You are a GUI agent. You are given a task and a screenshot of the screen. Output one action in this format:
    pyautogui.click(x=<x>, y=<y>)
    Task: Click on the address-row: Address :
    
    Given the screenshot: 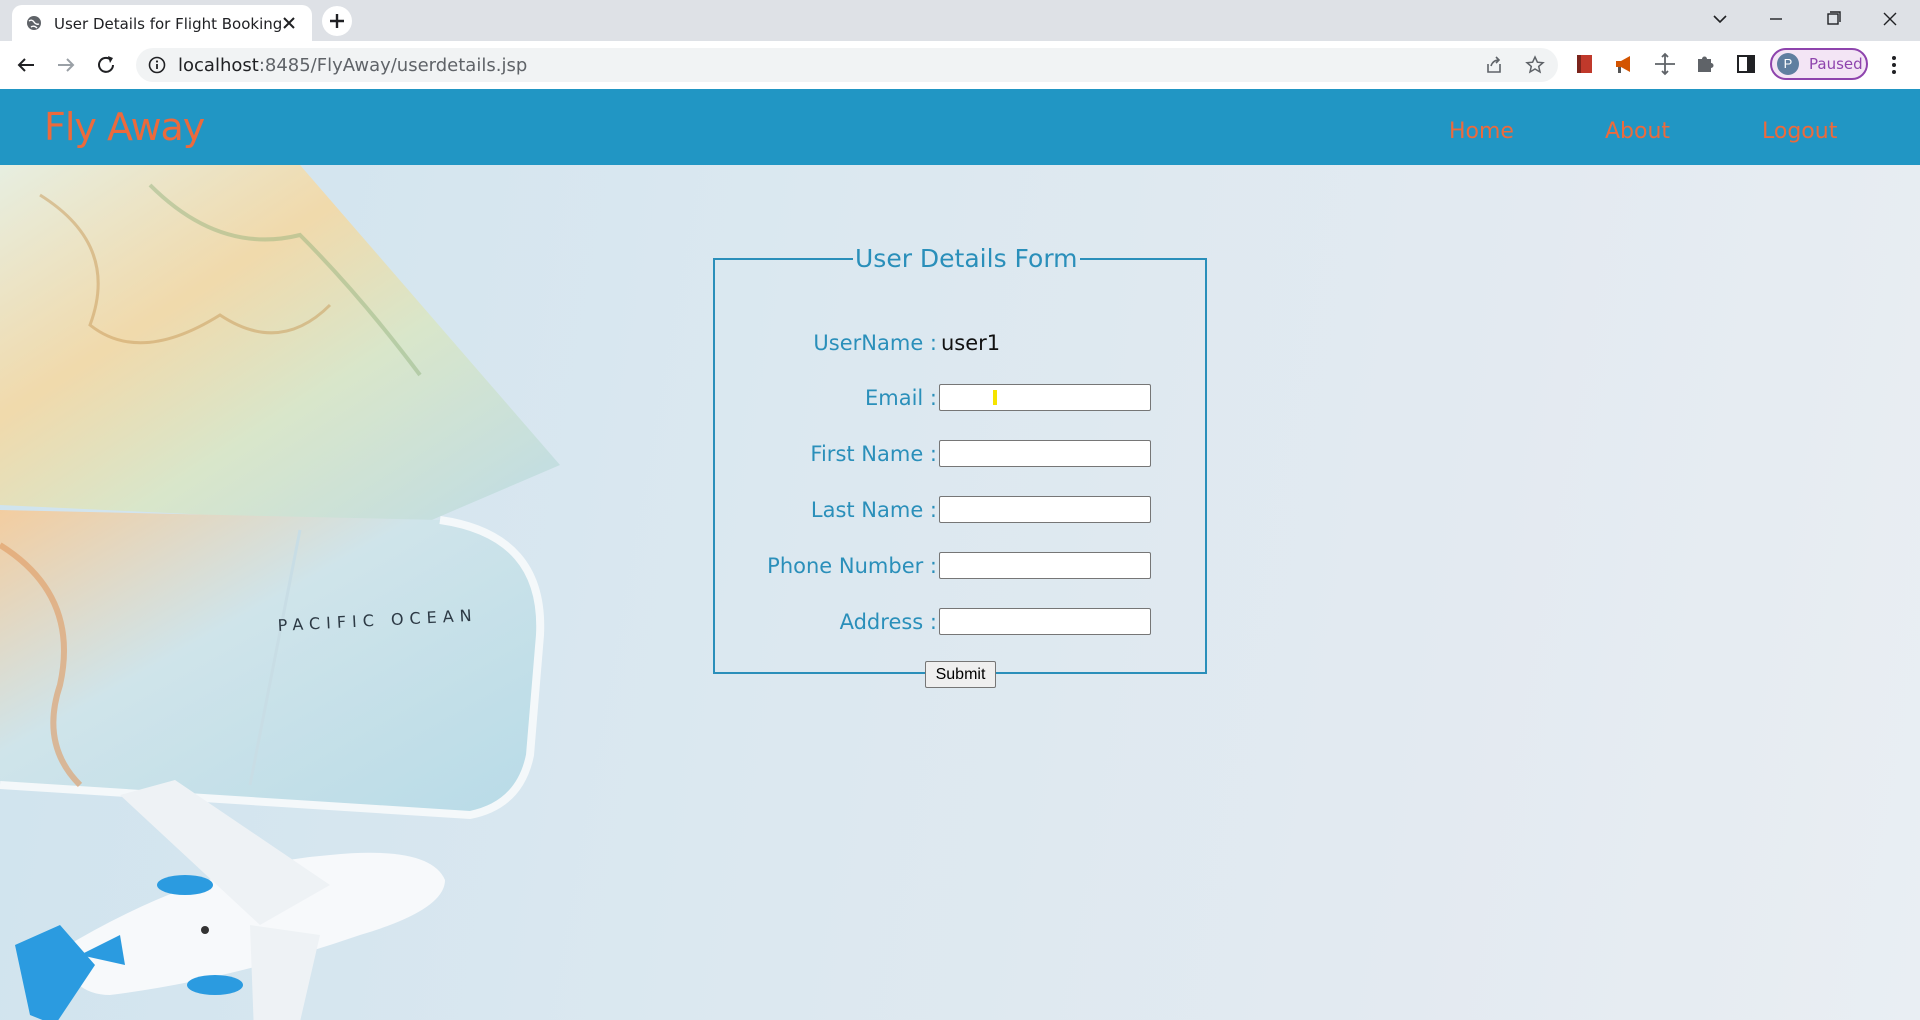 What is the action you would take?
    pyautogui.click(x=960, y=623)
    